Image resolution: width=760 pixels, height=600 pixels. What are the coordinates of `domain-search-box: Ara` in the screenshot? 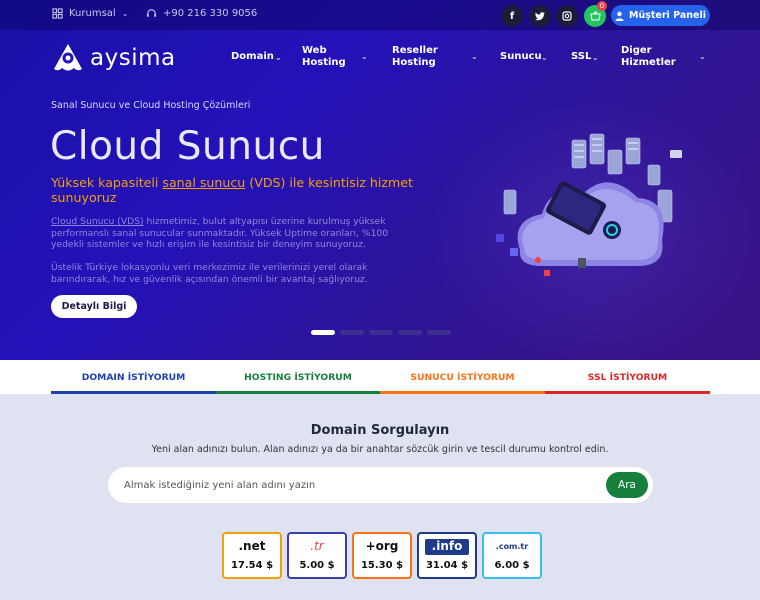 It's located at (380, 485).